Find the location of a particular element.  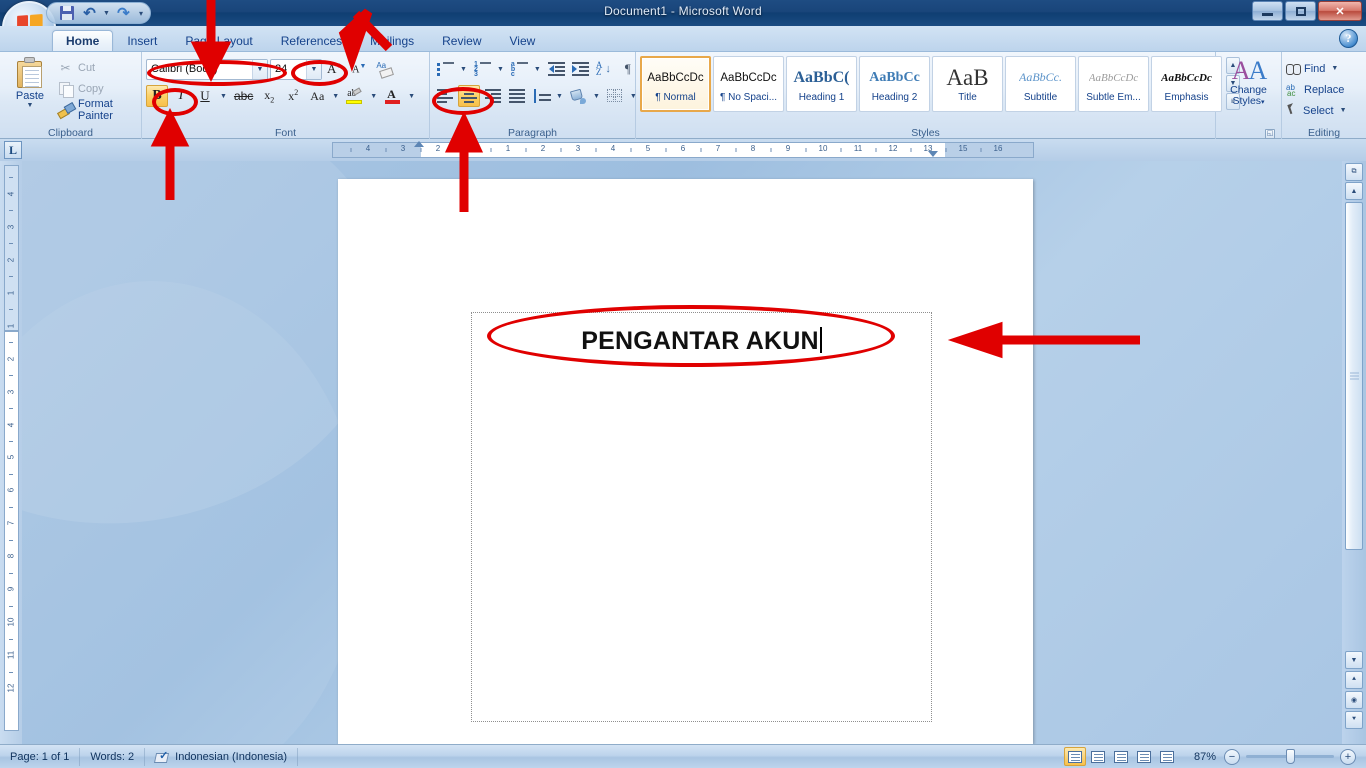

superscript-button: x2 is located at coordinates (293, 96).